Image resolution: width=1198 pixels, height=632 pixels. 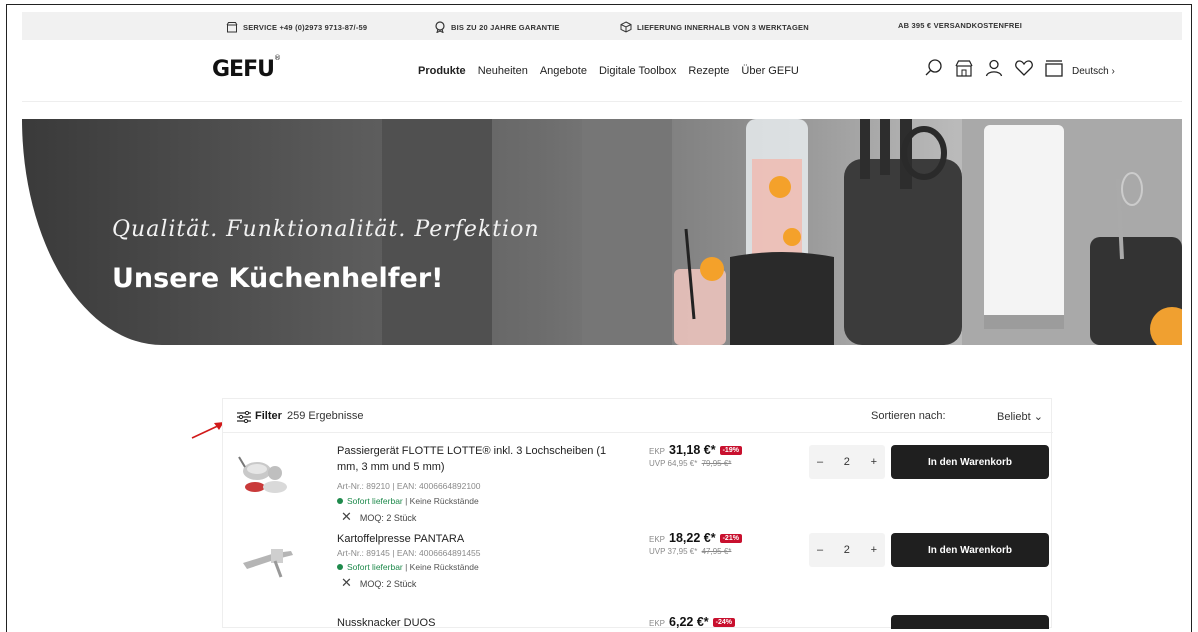 I want to click on result-count: 259 Ergebnisse, so click(x=325, y=416).